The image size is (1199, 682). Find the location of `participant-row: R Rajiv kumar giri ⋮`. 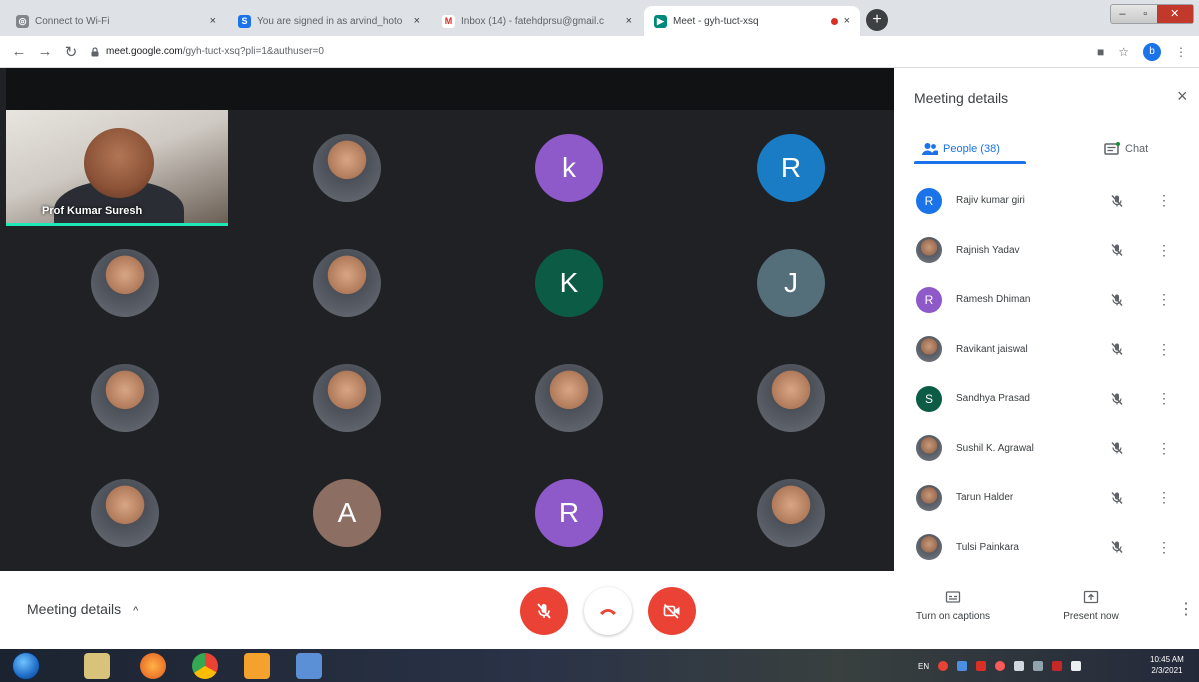

participant-row: R Rajiv kumar giri ⋮ is located at coordinates (1046, 201).